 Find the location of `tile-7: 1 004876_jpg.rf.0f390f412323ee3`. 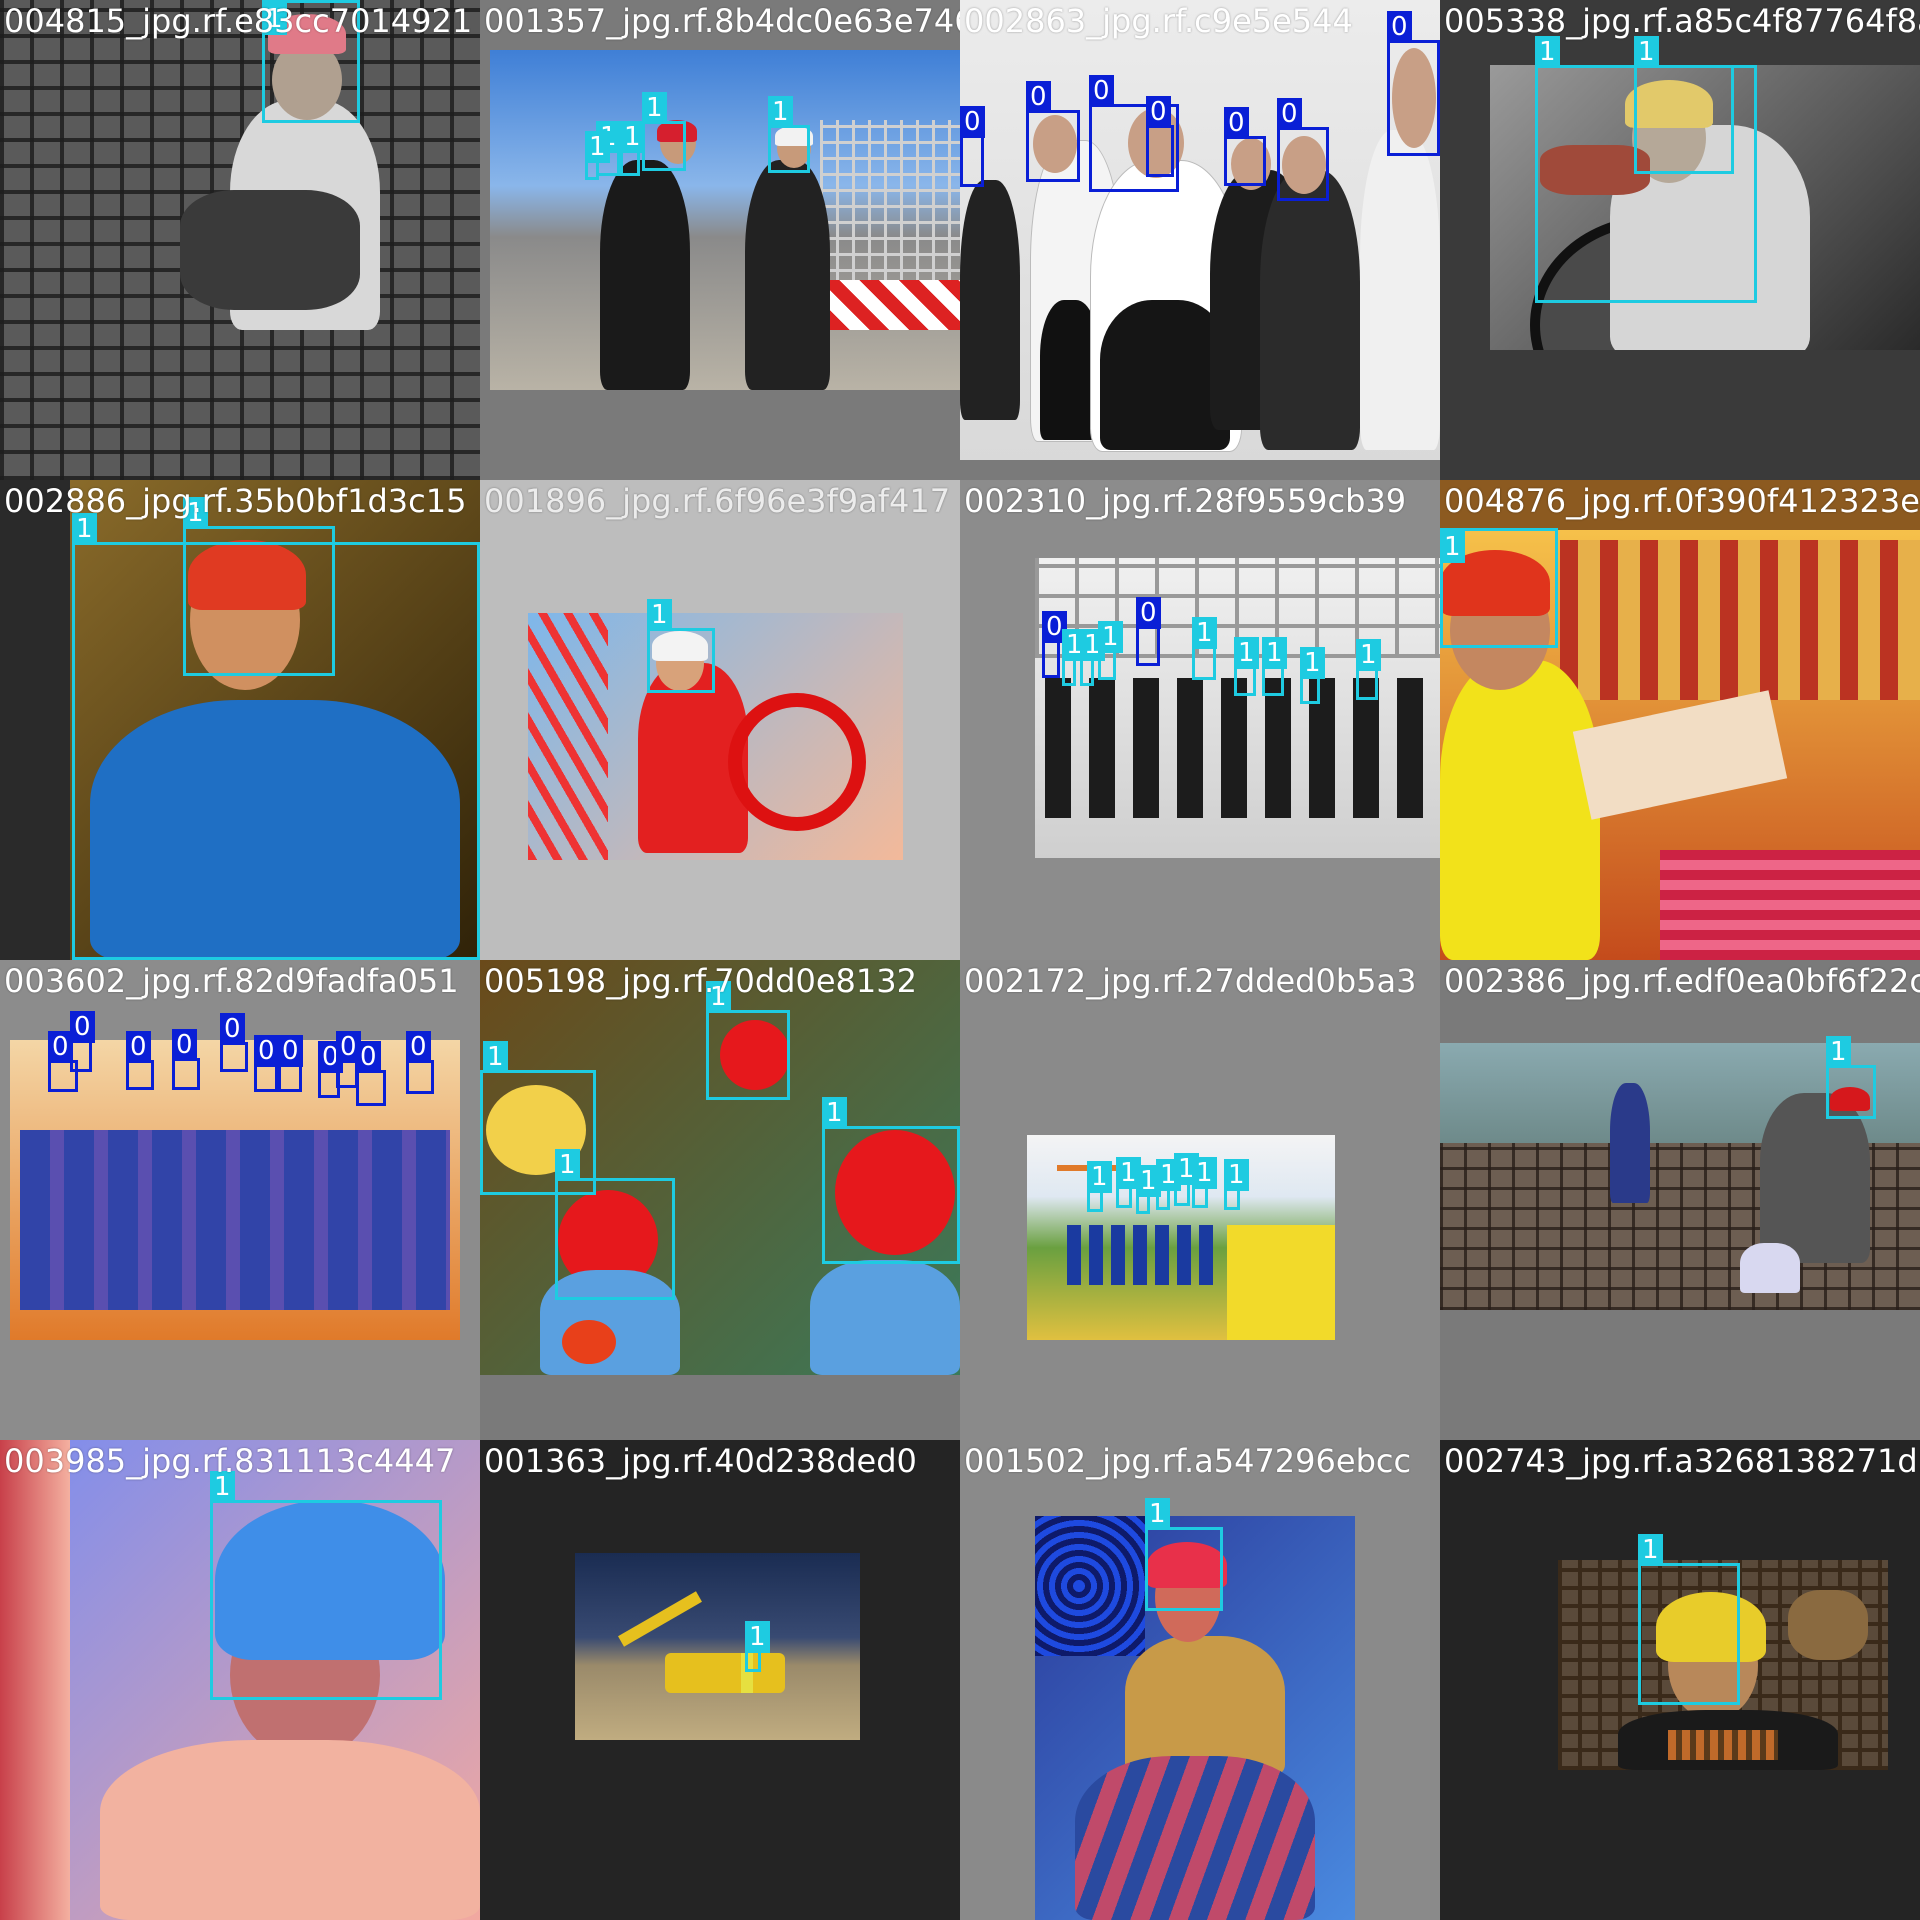

tile-7: 1 004876_jpg.rf.0f390f412323ee3 is located at coordinates (1680, 720).